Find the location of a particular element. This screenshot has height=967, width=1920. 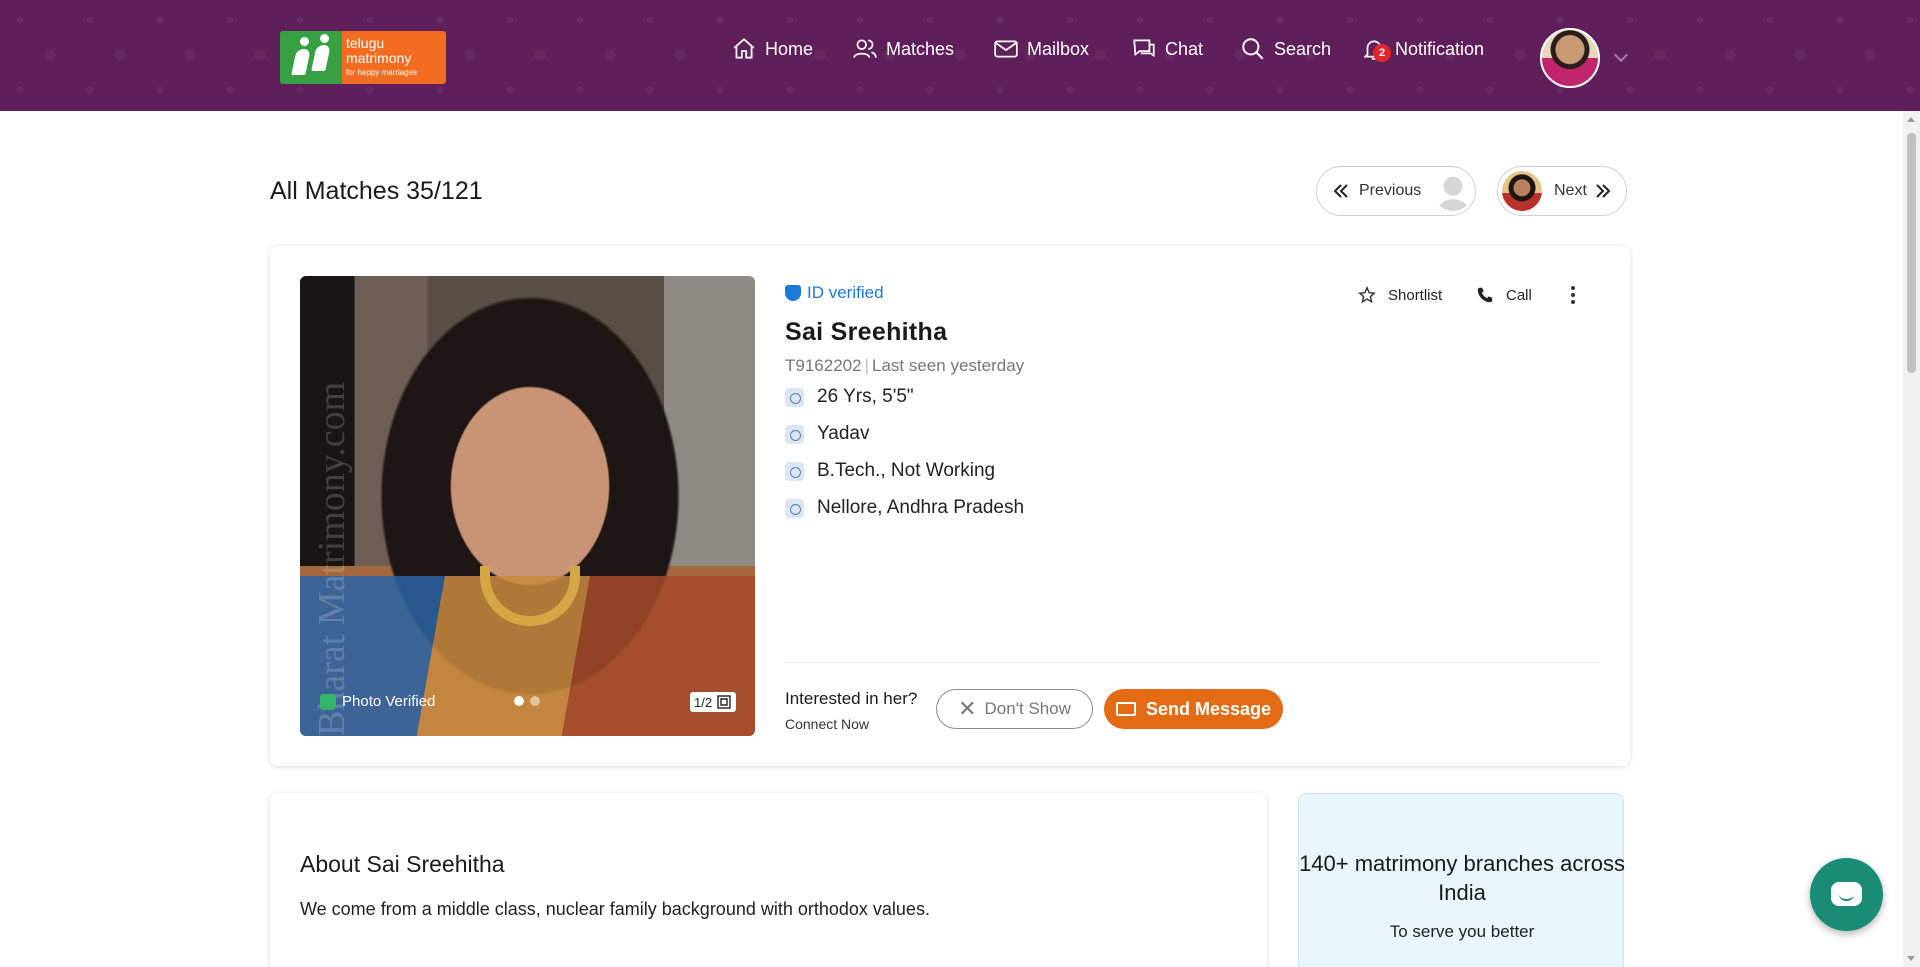

send-message-button: Send Message is located at coordinates (1193, 709).